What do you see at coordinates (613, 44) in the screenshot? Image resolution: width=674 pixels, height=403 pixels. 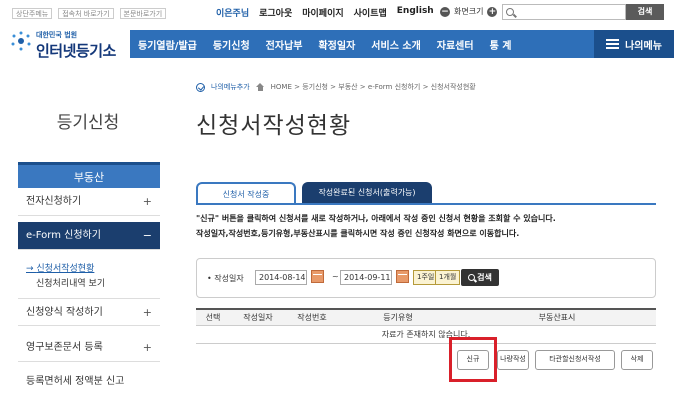 I see `menu-icon` at bounding box center [613, 44].